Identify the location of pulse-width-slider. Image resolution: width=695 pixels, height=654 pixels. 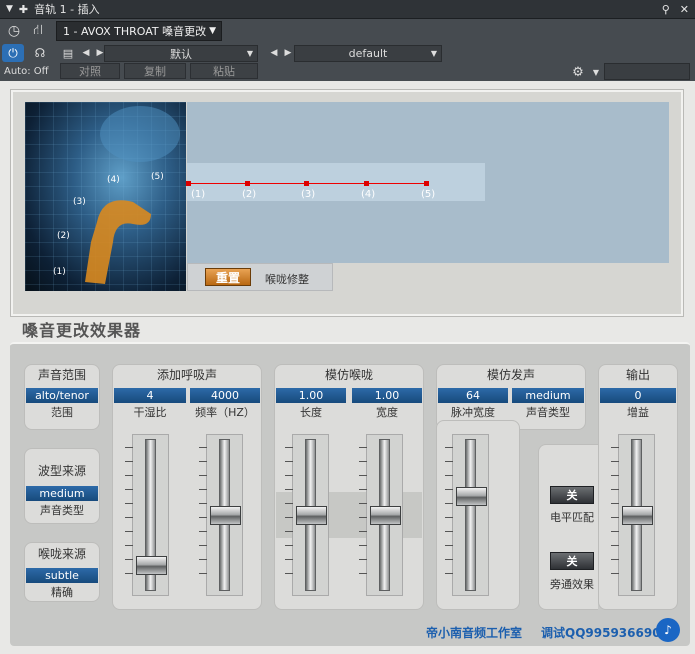
(467, 515).